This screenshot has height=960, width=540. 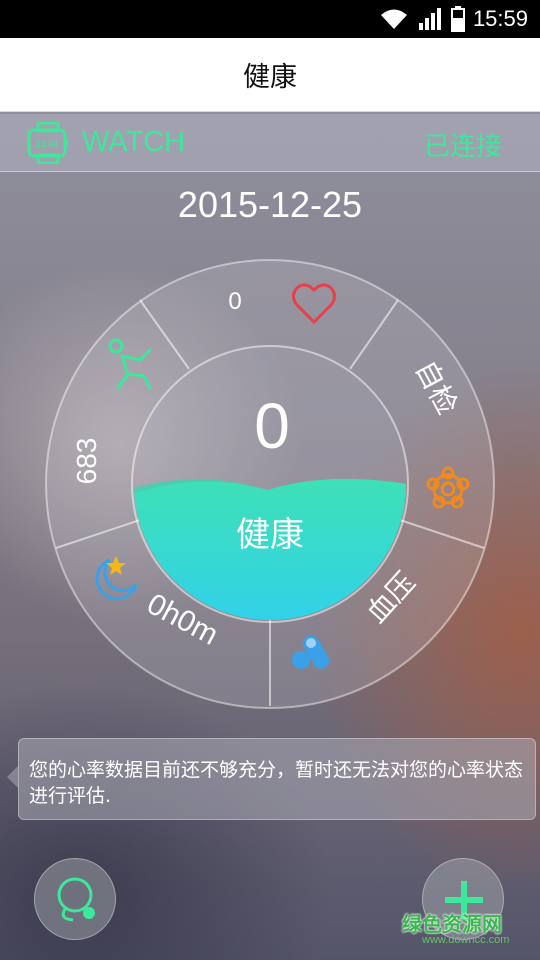 What do you see at coordinates (86, 461) in the screenshot?
I see `steps-value: 683` at bounding box center [86, 461].